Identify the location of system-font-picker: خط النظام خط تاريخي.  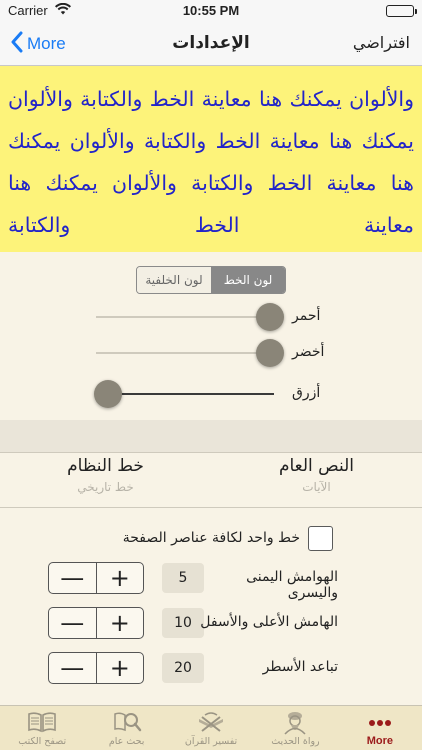
(105, 481).